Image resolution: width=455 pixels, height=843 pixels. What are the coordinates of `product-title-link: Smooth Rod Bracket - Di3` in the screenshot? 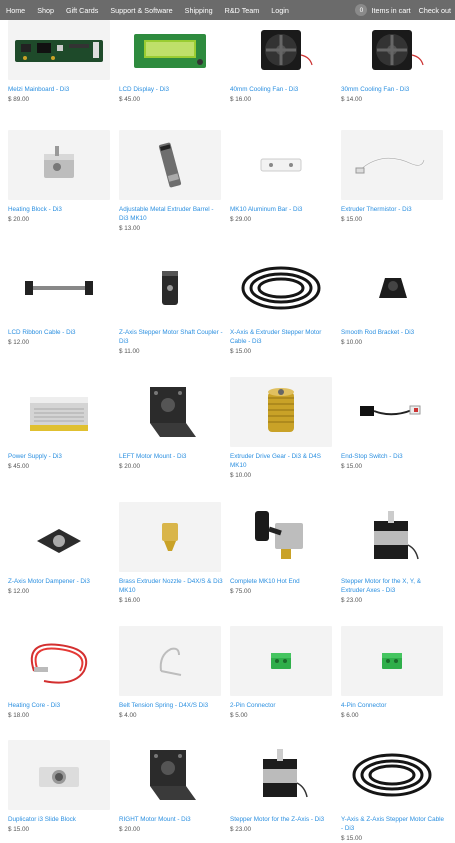 It's located at (393, 333).